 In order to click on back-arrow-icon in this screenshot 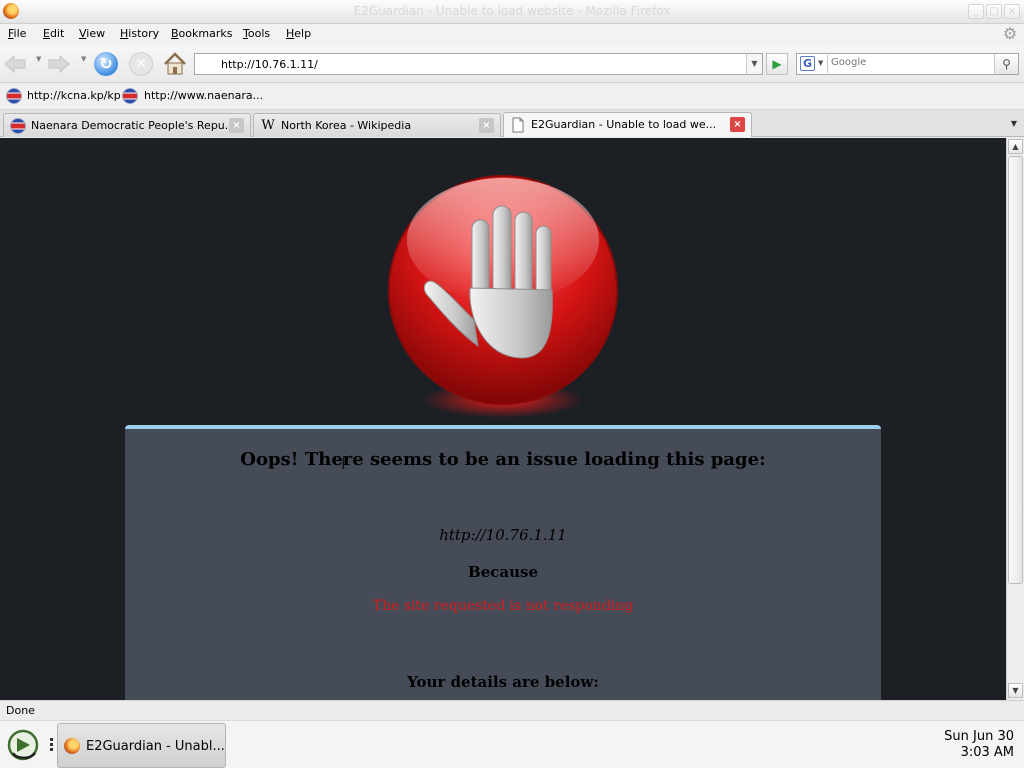, I will do `click(15, 64)`.